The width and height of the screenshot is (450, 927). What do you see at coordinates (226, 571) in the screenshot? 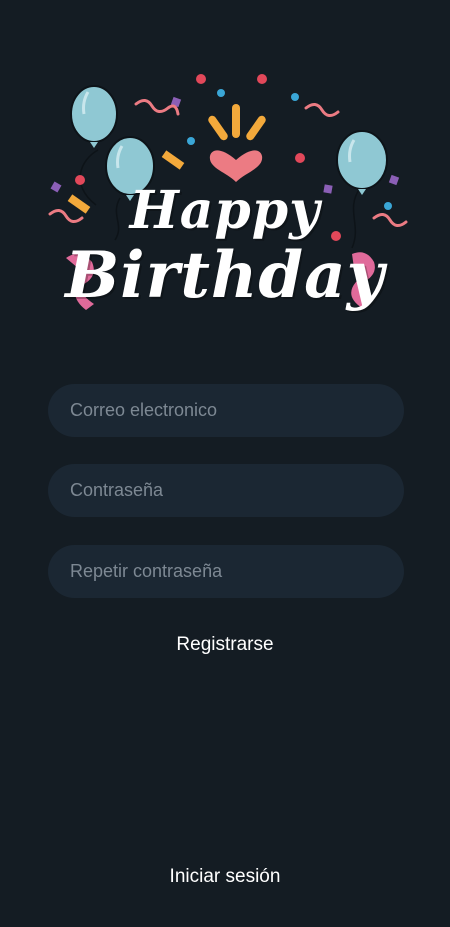
I see `repeat-password-field: Repetir contraseña` at bounding box center [226, 571].